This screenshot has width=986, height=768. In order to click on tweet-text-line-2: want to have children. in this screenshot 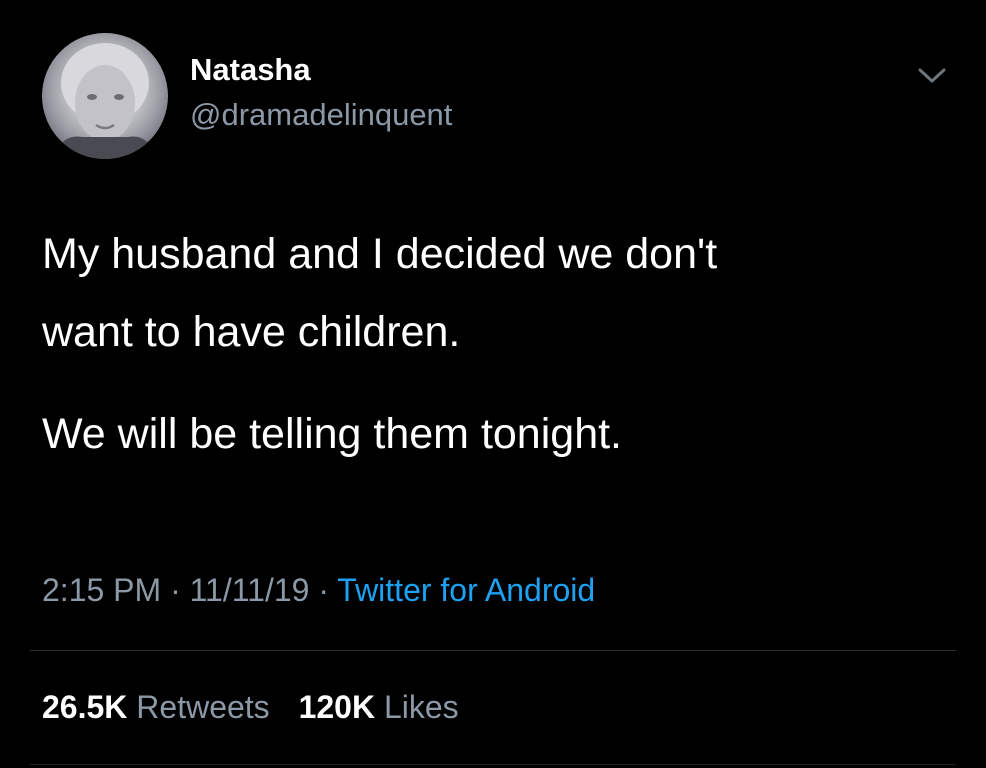, I will do `click(251, 332)`.